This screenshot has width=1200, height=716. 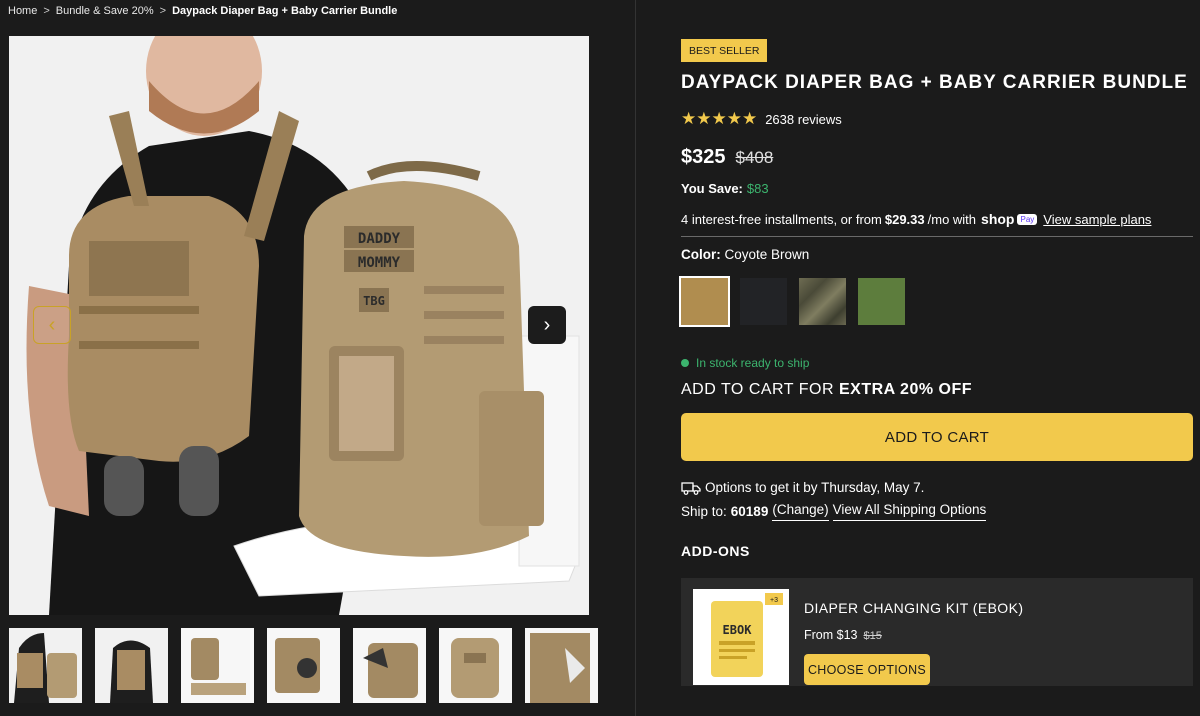 I want to click on gallery-next-button: ›, so click(x=547, y=325).